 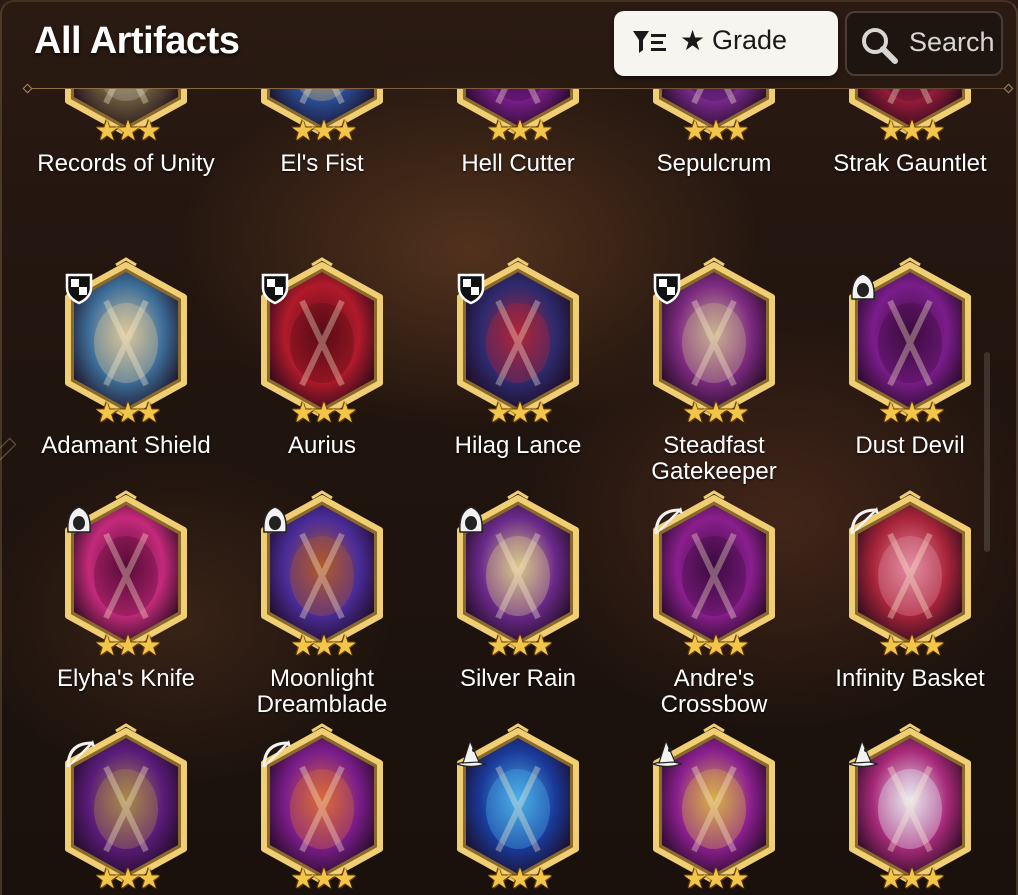 What do you see at coordinates (714, 99) in the screenshot?
I see `staff-icon` at bounding box center [714, 99].